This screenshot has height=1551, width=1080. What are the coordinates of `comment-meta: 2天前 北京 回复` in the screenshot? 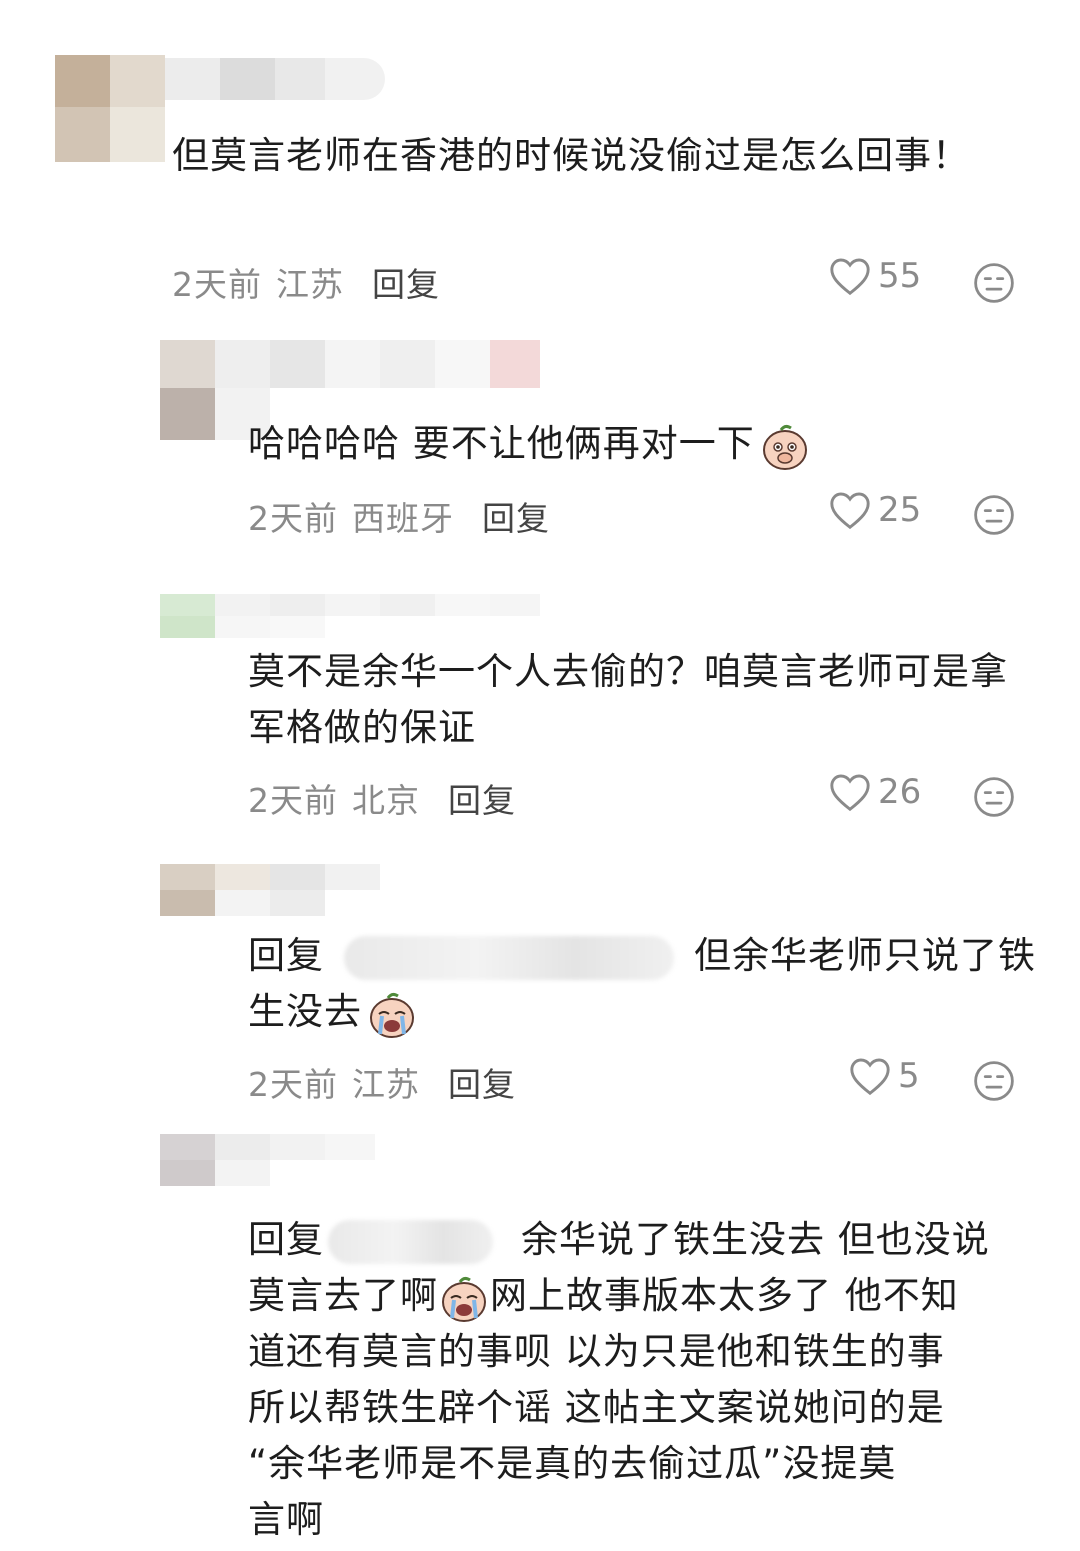 It's located at (382, 798).